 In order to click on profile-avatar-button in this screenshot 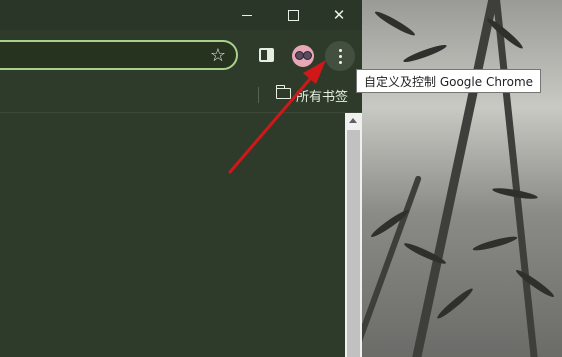, I will do `click(303, 56)`.